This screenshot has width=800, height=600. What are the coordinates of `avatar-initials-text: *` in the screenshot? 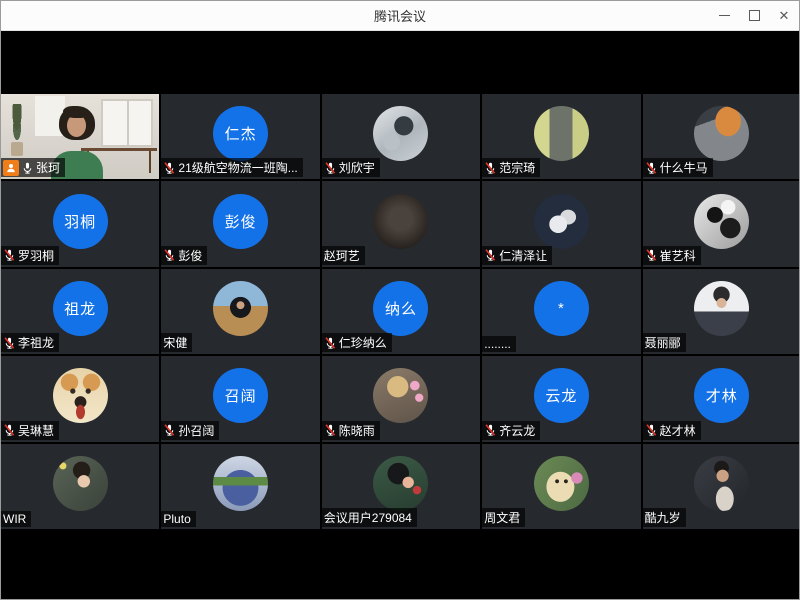 It's located at (561, 308).